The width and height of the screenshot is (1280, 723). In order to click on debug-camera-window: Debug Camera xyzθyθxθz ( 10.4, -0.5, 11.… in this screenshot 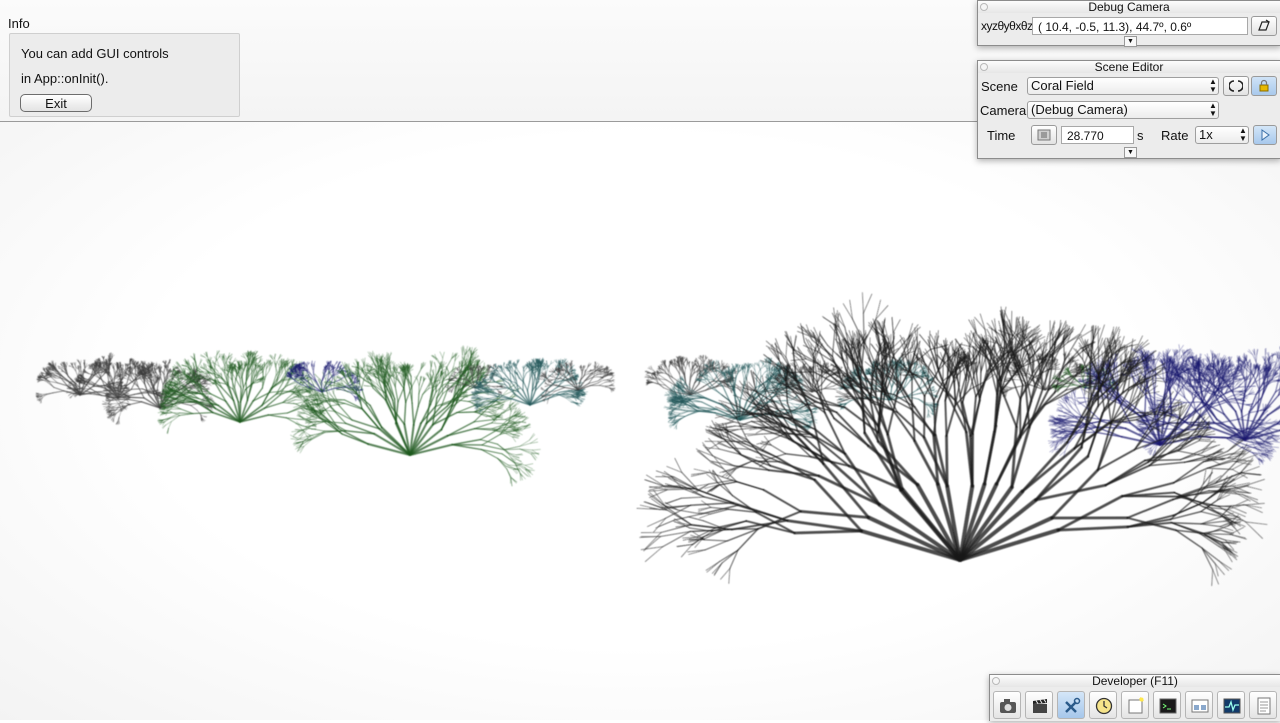, I will do `click(1128, 23)`.